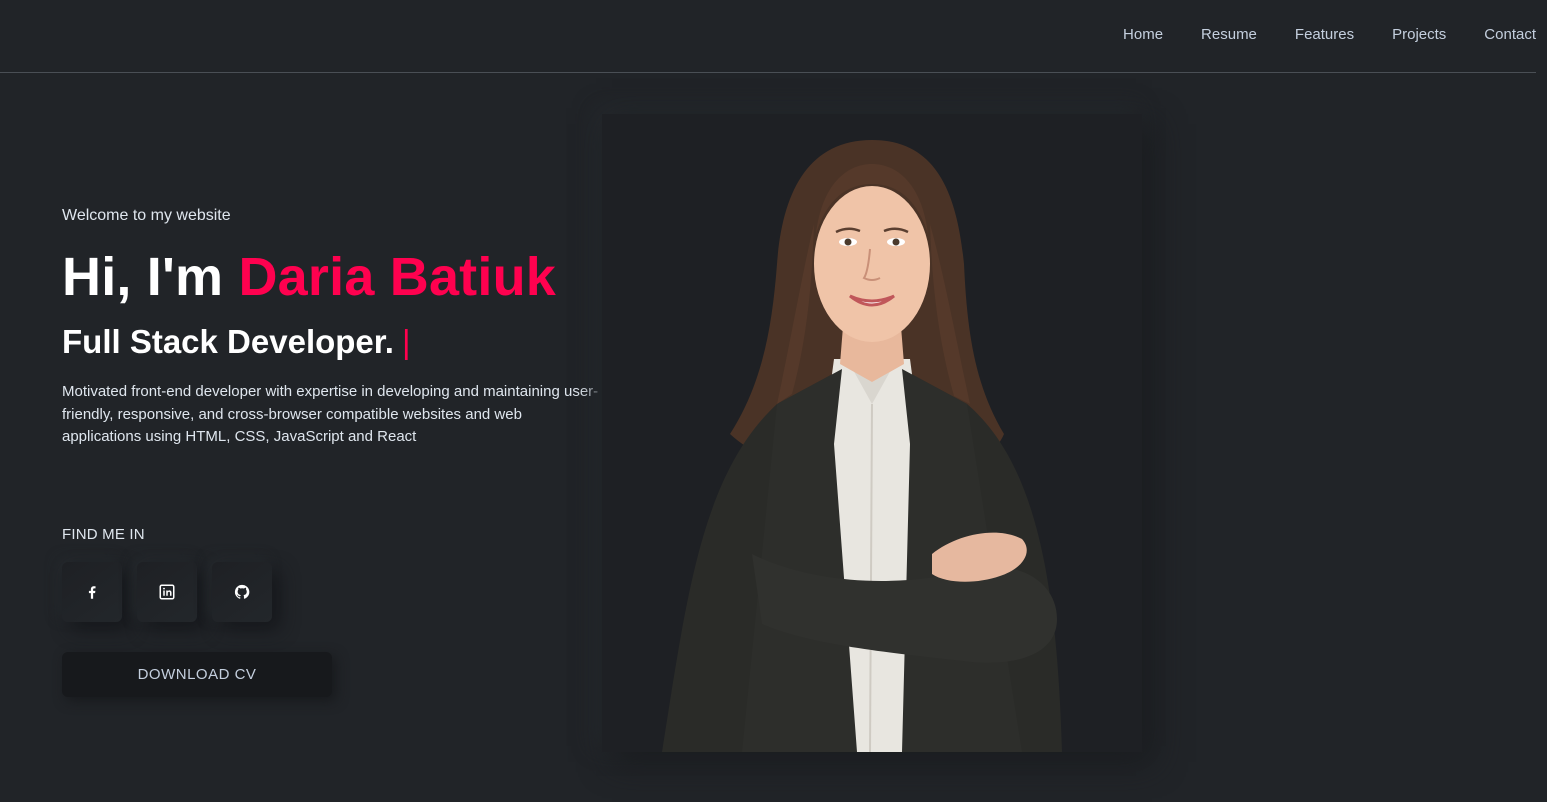 This screenshot has height=802, width=1547. I want to click on hero-headline: Hi, I'm Daria Batiuk, so click(309, 277).